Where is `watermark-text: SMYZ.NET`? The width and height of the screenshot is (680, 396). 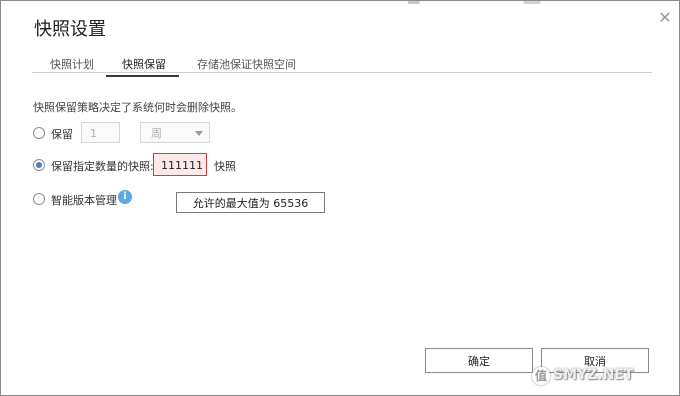
watermark-text: SMYZ.NET is located at coordinates (593, 375).